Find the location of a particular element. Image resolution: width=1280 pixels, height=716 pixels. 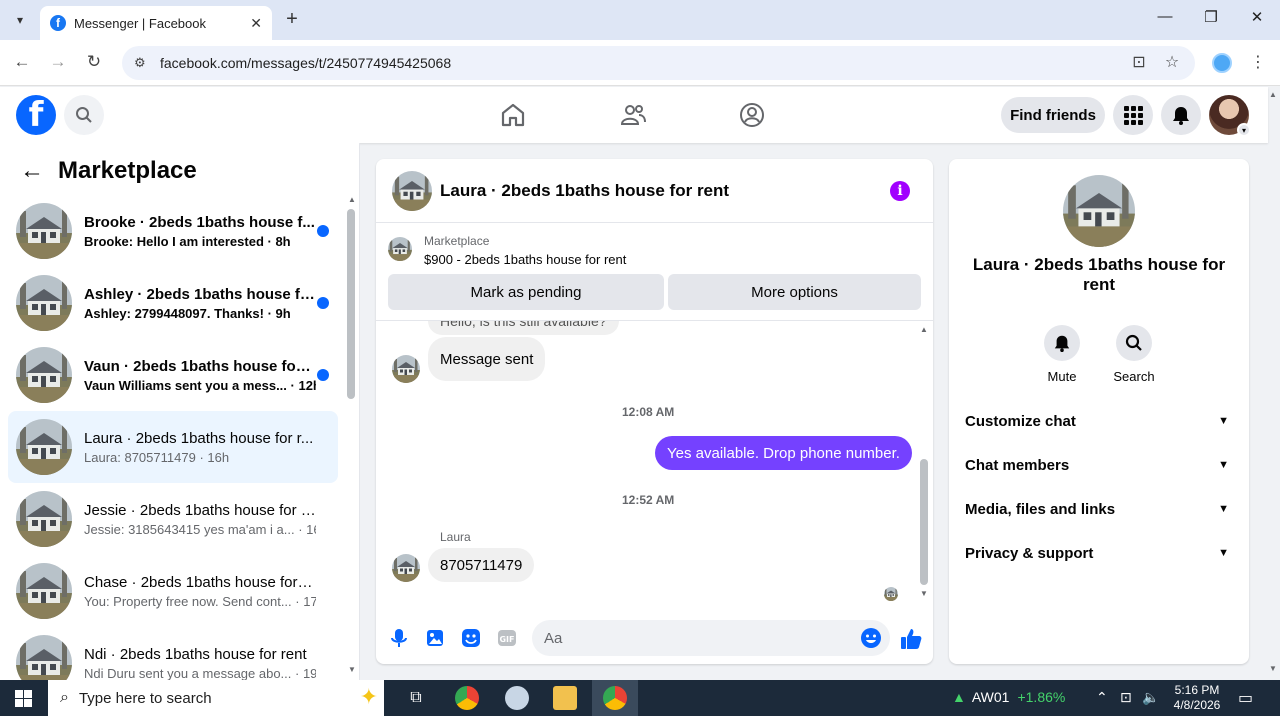

mark-as-pending-button: Mark as pending is located at coordinates (526, 292).